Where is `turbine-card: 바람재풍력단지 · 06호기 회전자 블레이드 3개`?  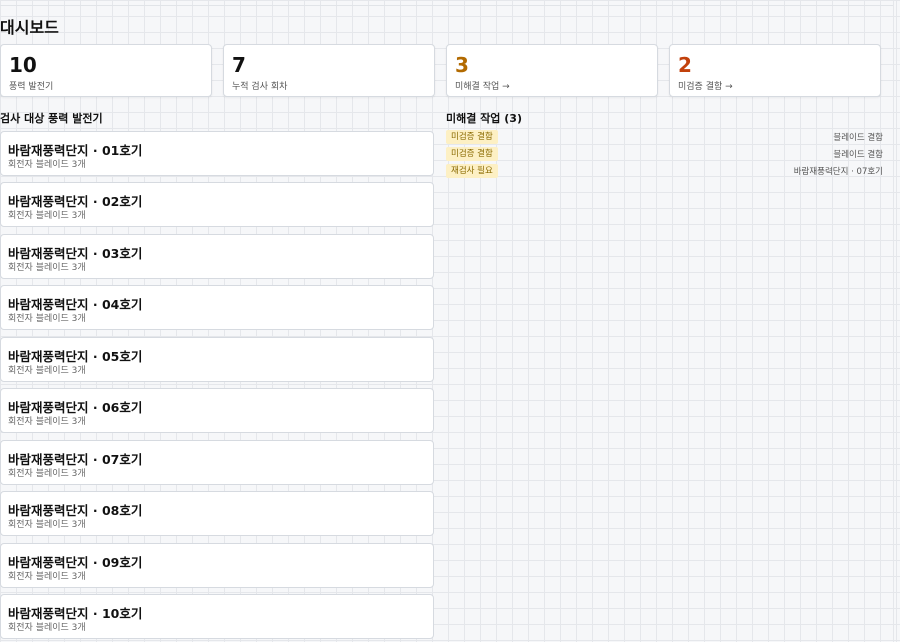 turbine-card: 바람재풍력단지 · 06호기 회전자 블레이드 3개 is located at coordinates (217, 410).